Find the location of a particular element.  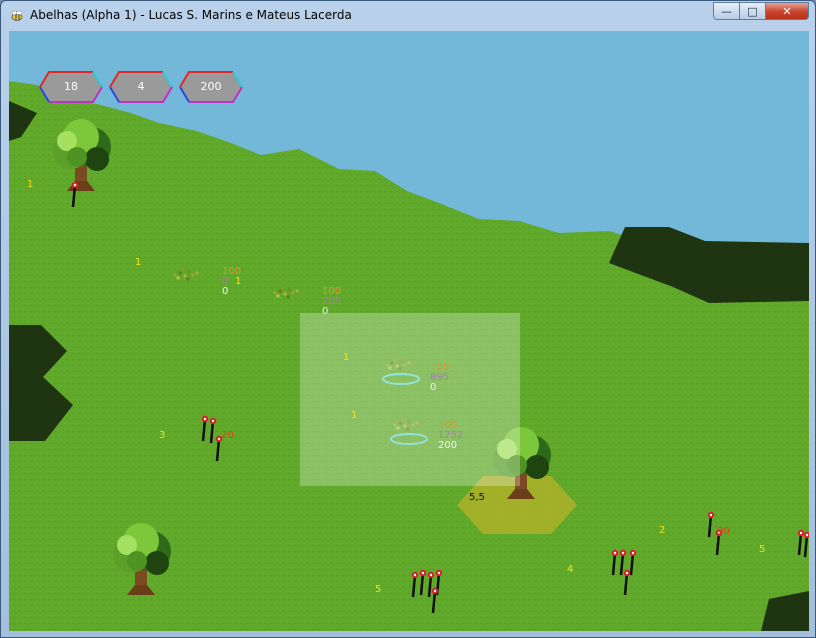

flower-label: 20 is located at coordinates (227, 435).